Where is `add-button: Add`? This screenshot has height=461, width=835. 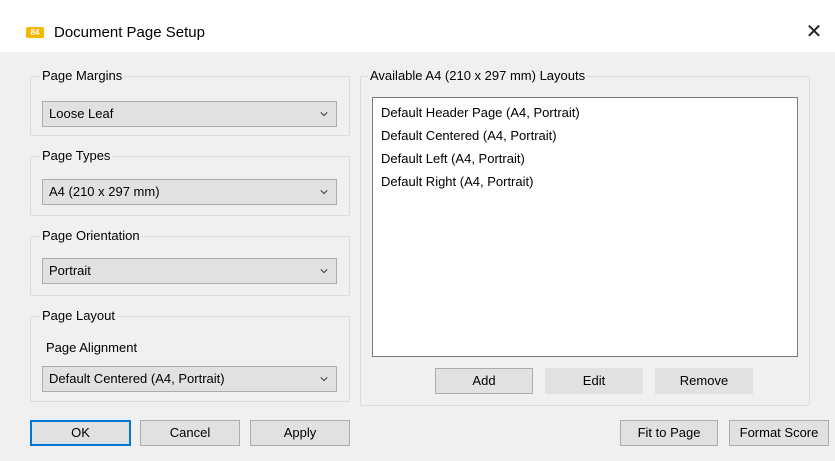 add-button: Add is located at coordinates (484, 381).